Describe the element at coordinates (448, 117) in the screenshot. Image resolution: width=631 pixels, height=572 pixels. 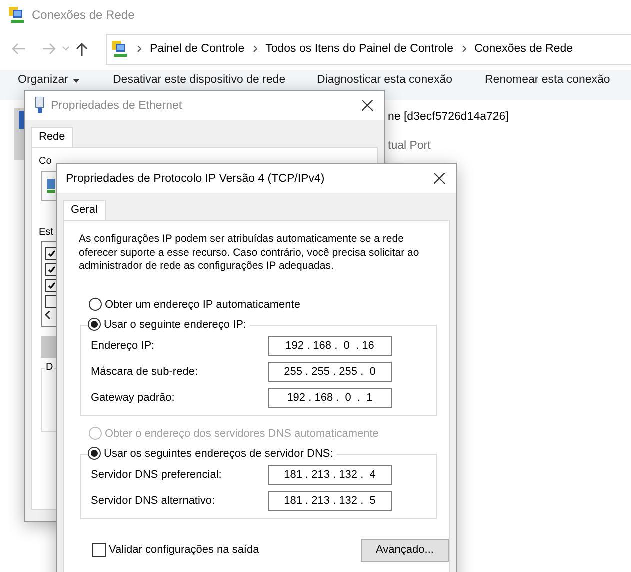
I see `adapter-text: ne [d3ecf5726d14a726]` at that location.